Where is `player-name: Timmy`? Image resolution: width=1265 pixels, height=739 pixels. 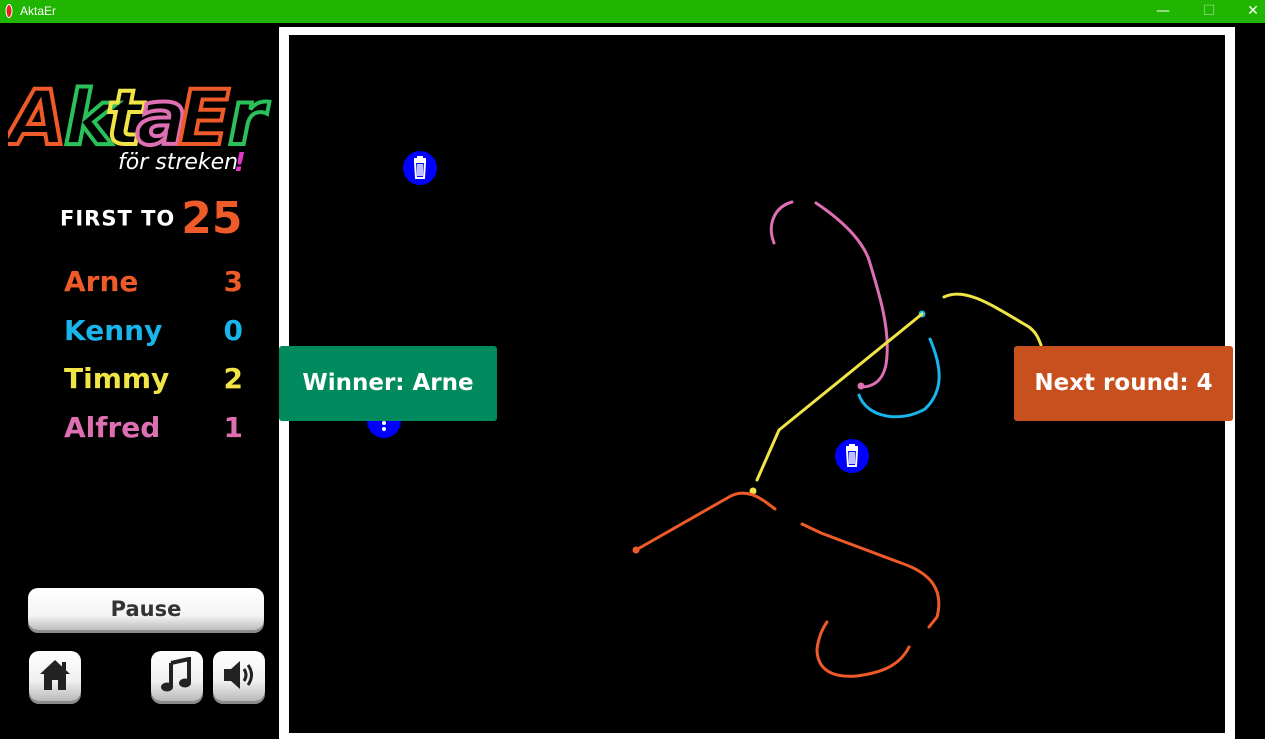
player-name: Timmy is located at coordinates (117, 378).